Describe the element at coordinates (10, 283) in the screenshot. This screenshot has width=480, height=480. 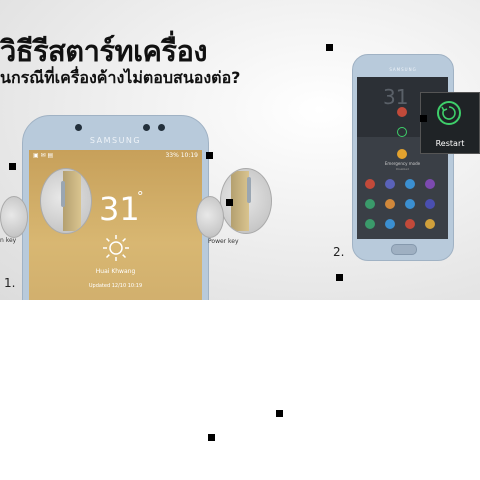
I see `step-number-1: 1.` at that location.